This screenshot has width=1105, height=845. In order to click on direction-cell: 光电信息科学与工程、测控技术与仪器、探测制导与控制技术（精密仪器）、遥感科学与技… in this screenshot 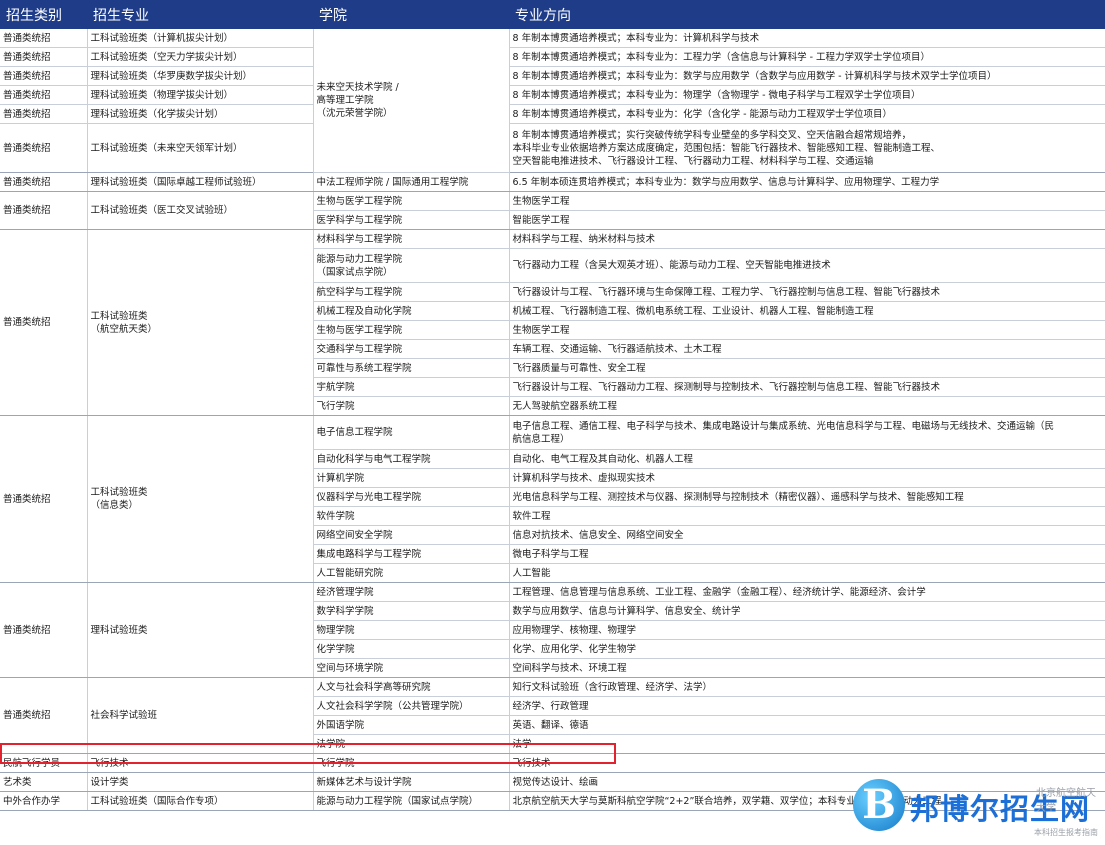, I will do `click(806, 497)`.